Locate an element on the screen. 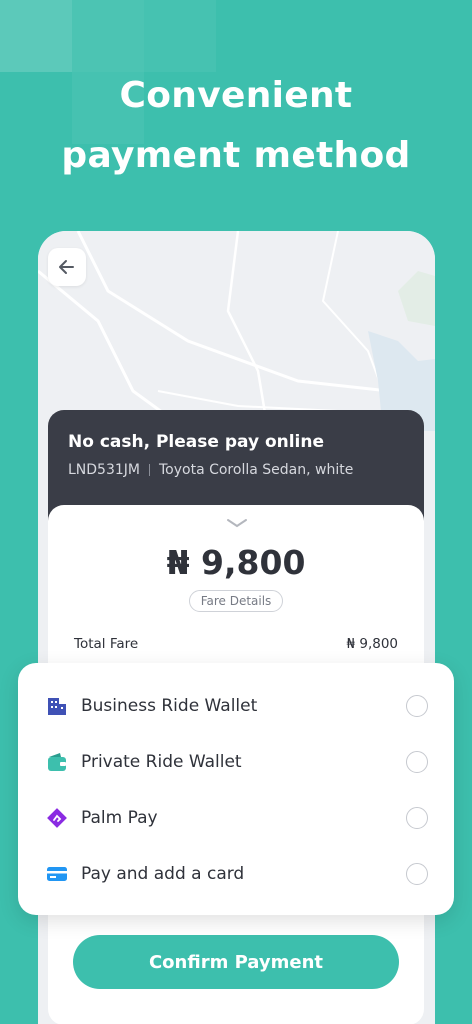 Image resolution: width=472 pixels, height=1024 pixels. payment-option-palm-pay: Palm Pay is located at coordinates (237, 818).